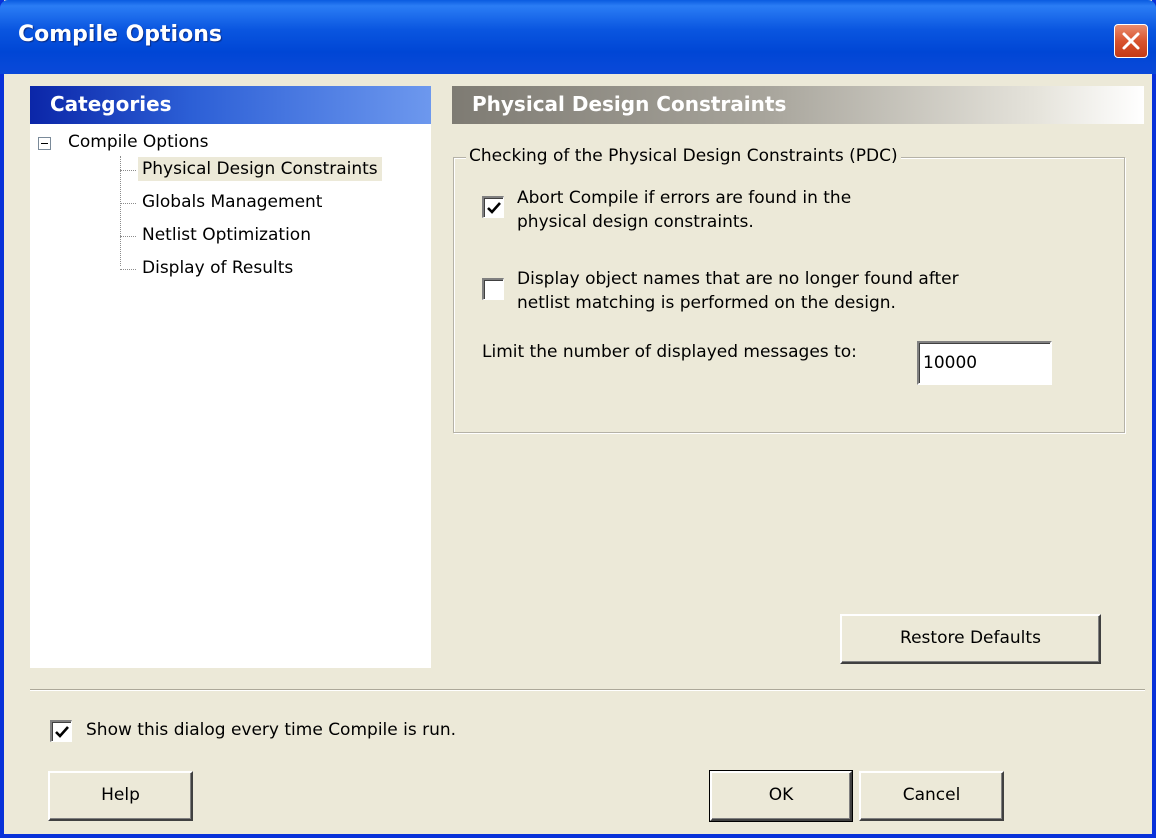  What do you see at coordinates (138, 142) in the screenshot?
I see `tree-root-label: Compile Options` at bounding box center [138, 142].